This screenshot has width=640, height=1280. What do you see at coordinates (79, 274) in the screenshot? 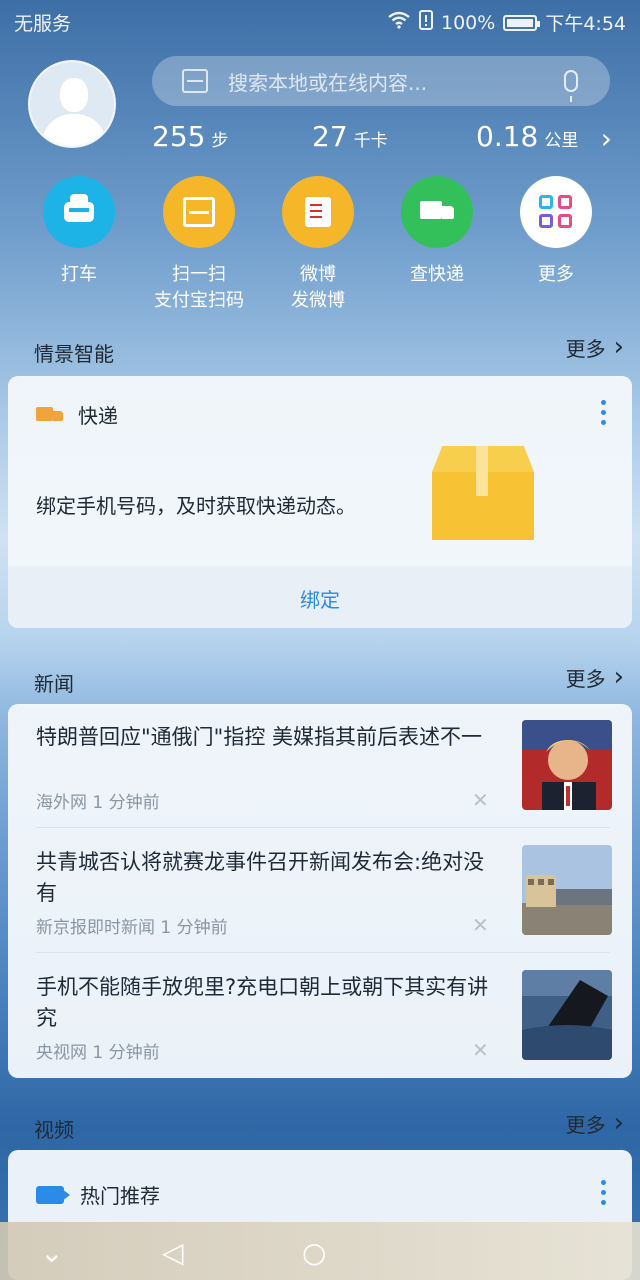
I see `quick-action-label: 打车` at bounding box center [79, 274].